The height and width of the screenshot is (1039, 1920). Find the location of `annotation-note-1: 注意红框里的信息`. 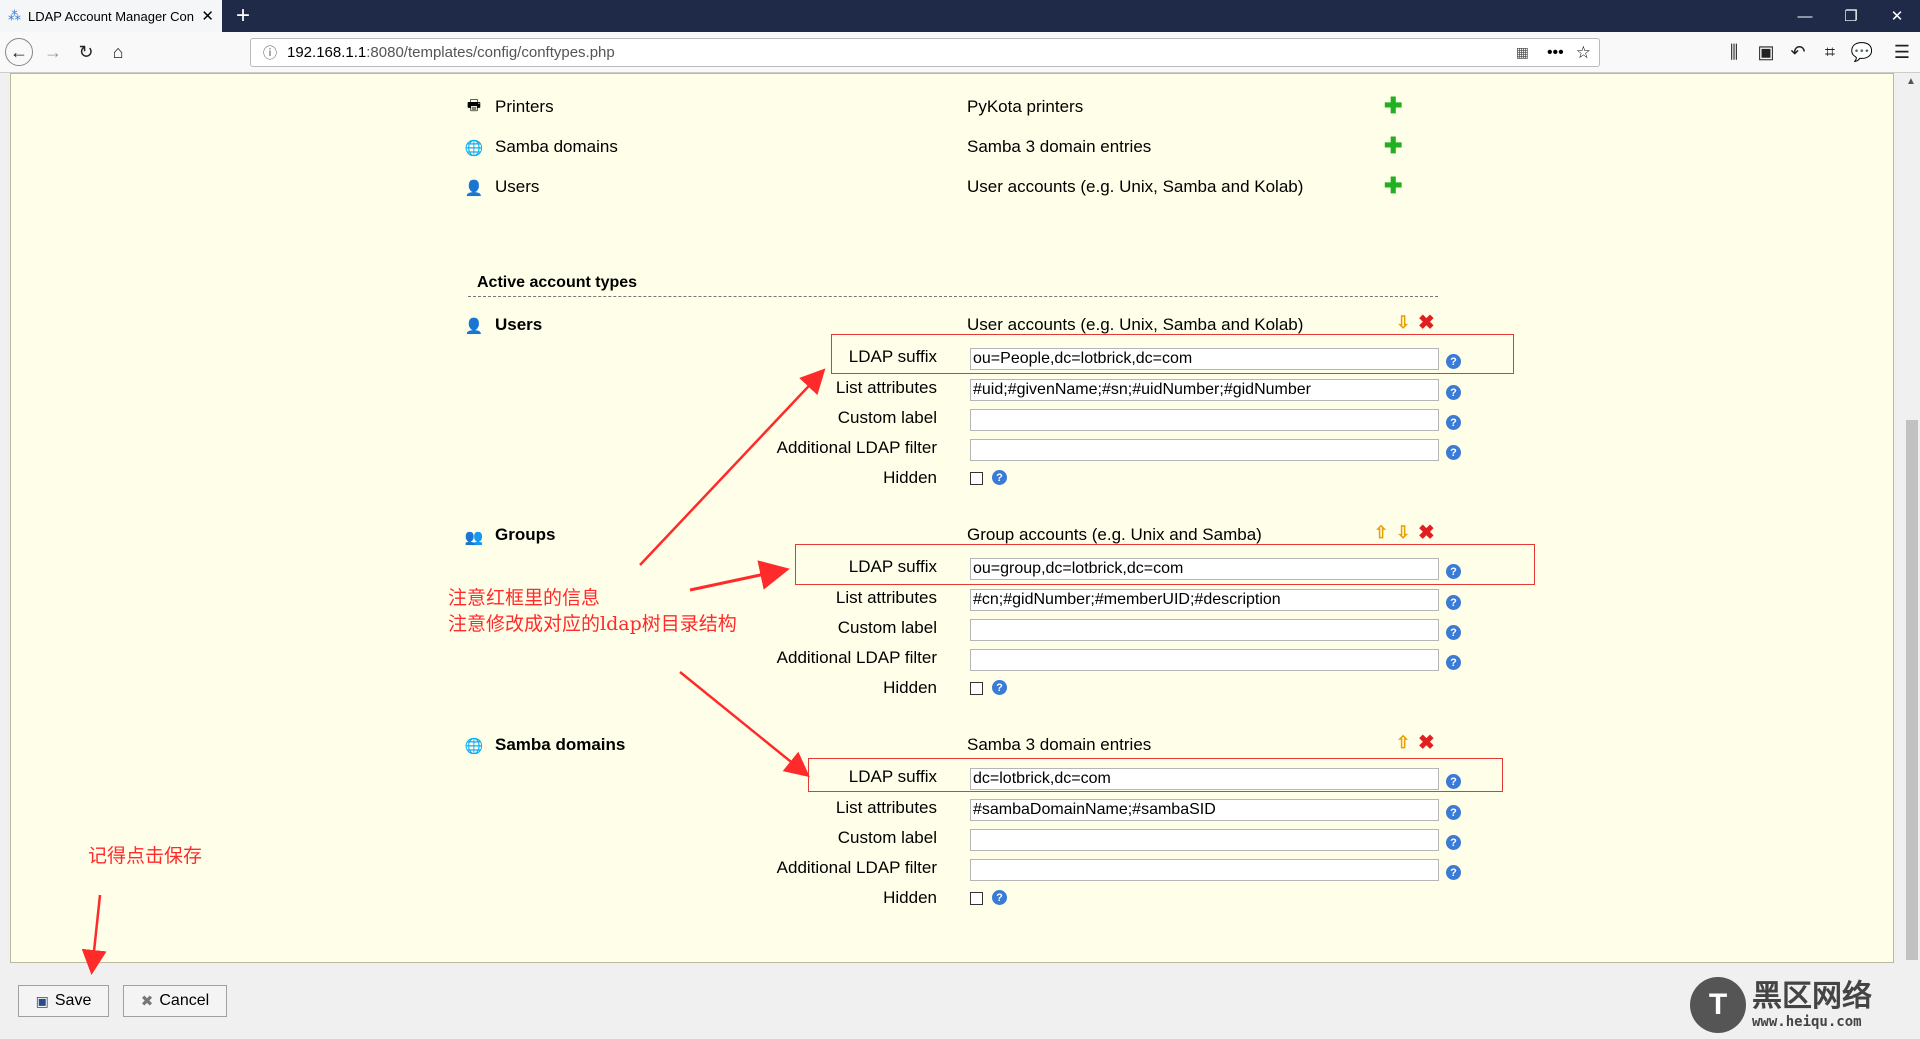

annotation-note-1: 注意红框里的信息 is located at coordinates (524, 598).